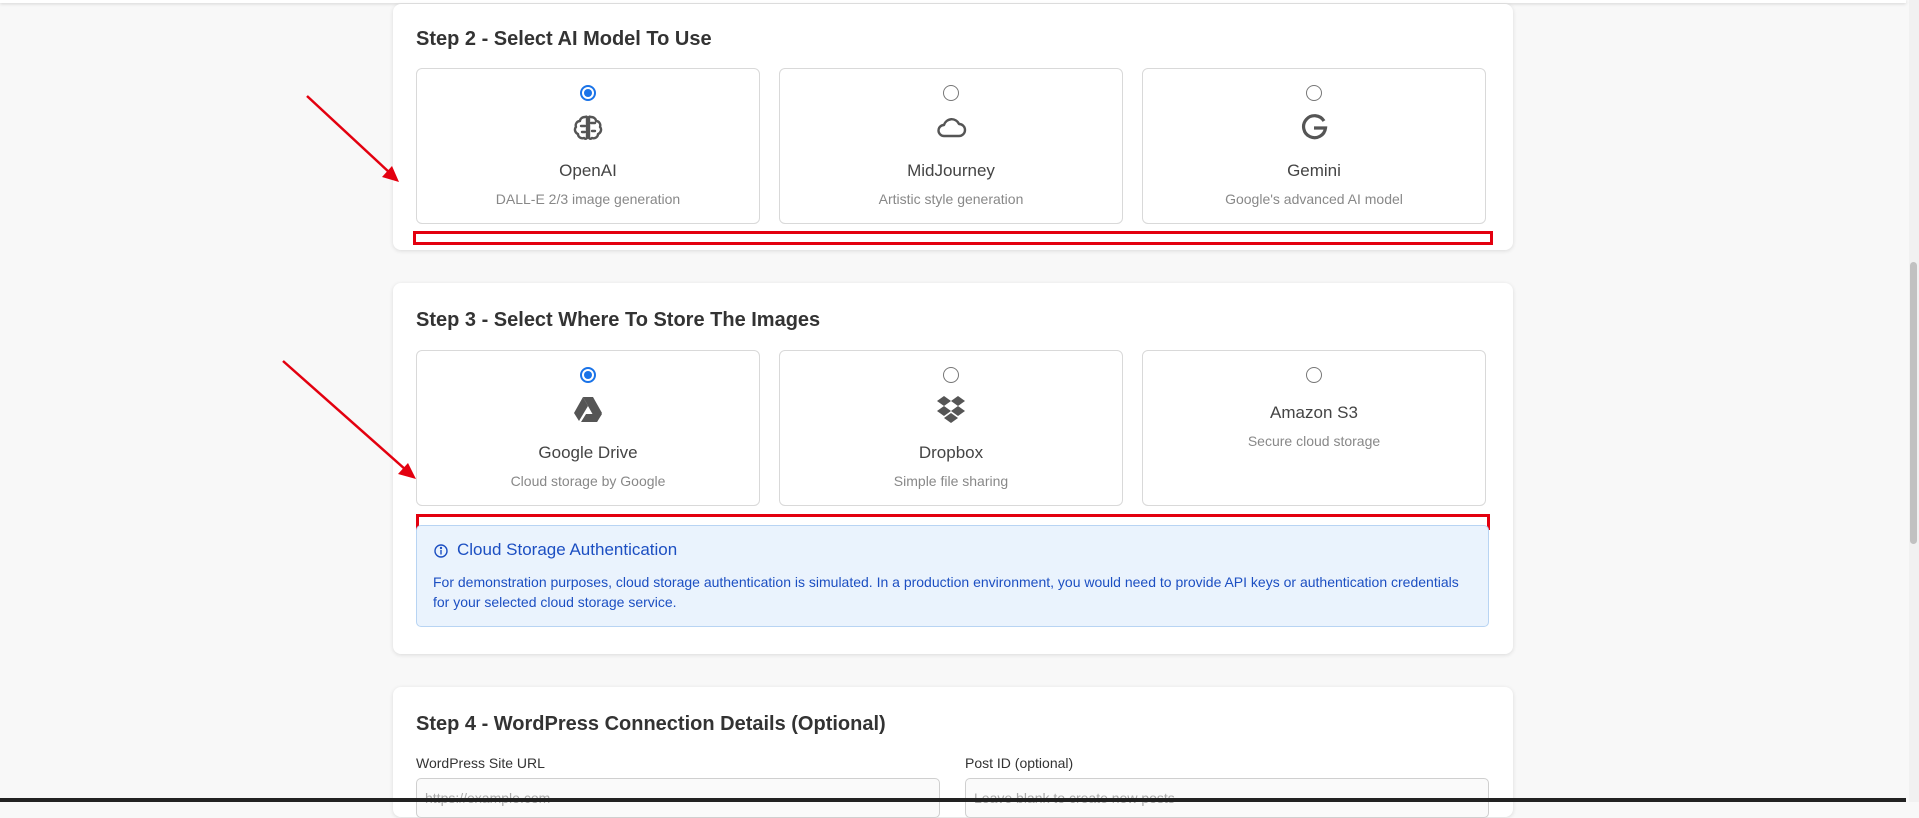 This screenshot has width=1919, height=818. Describe the element at coordinates (349, 287) in the screenshot. I see `annotation-arrows` at that location.